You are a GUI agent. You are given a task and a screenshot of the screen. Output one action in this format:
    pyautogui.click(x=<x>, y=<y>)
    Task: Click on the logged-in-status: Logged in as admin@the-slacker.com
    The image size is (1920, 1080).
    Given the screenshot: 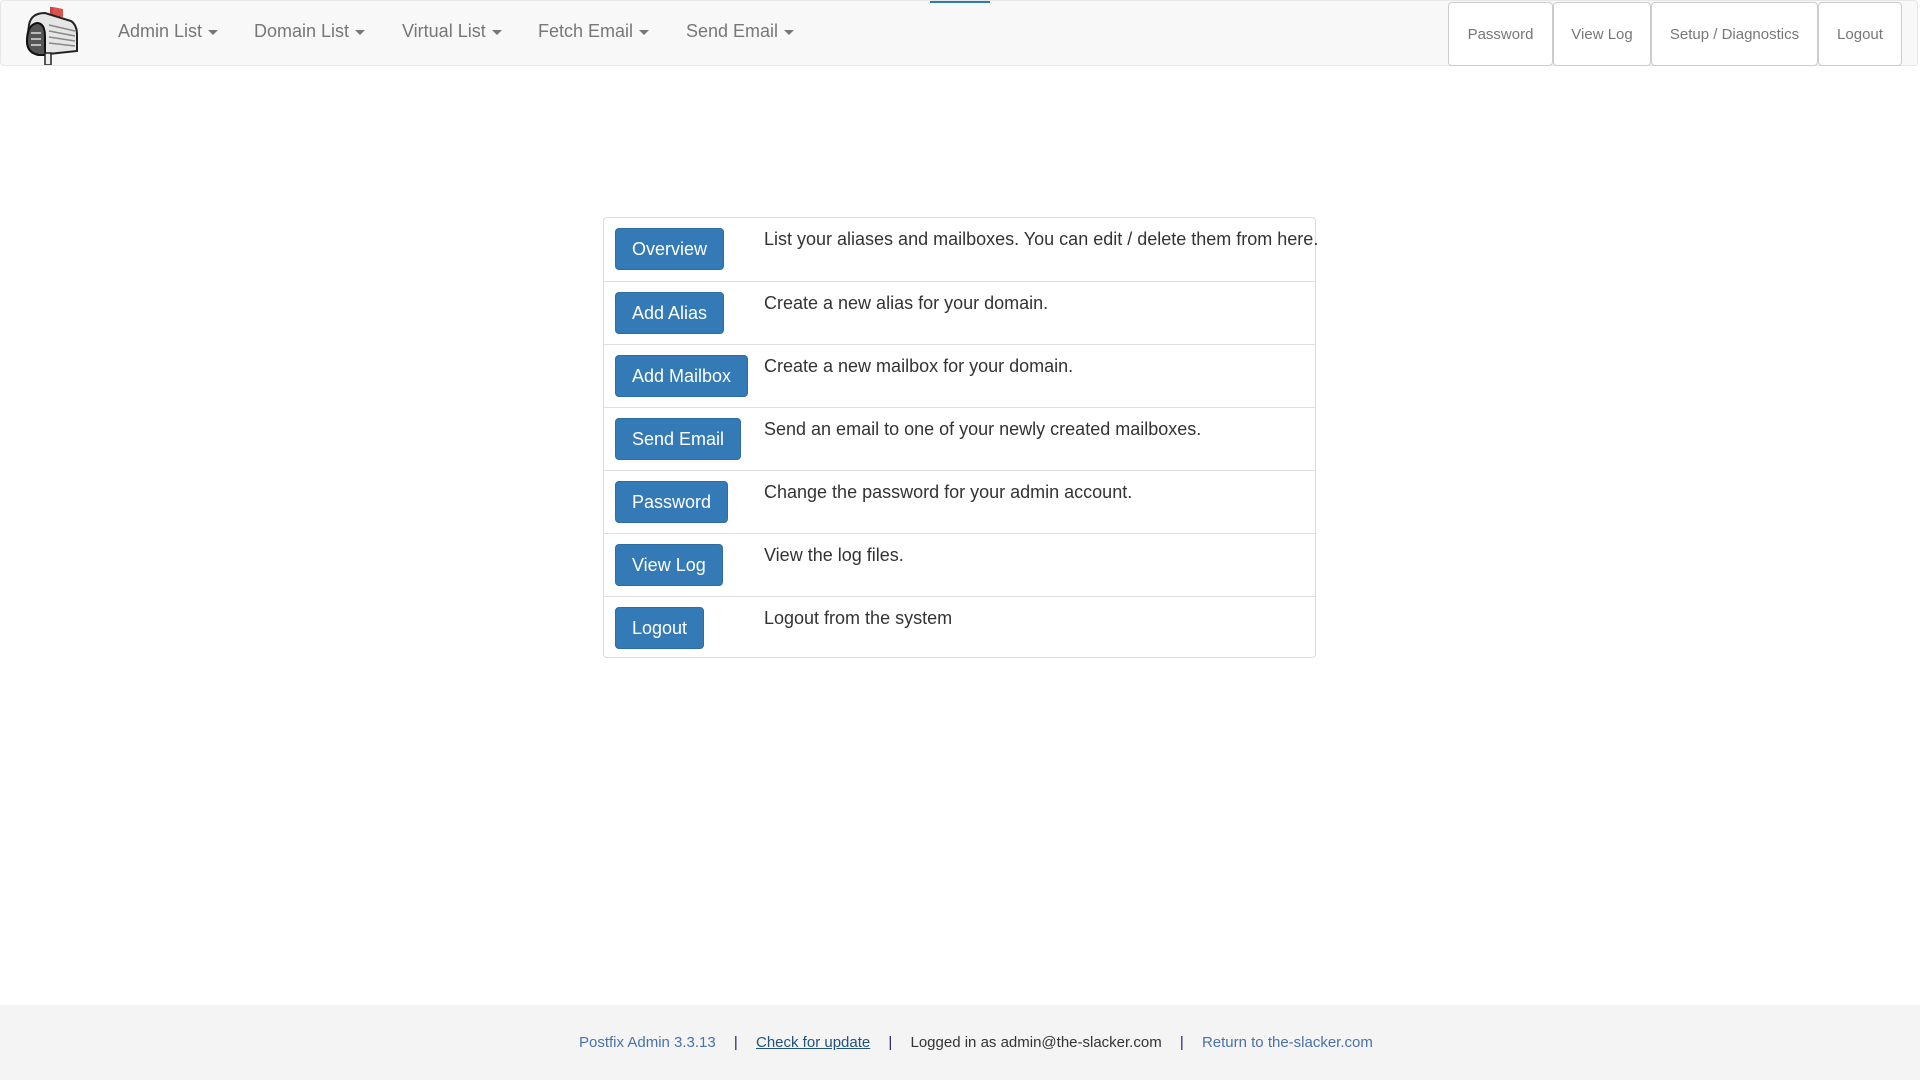 What is the action you would take?
    pyautogui.click(x=1036, y=1042)
    